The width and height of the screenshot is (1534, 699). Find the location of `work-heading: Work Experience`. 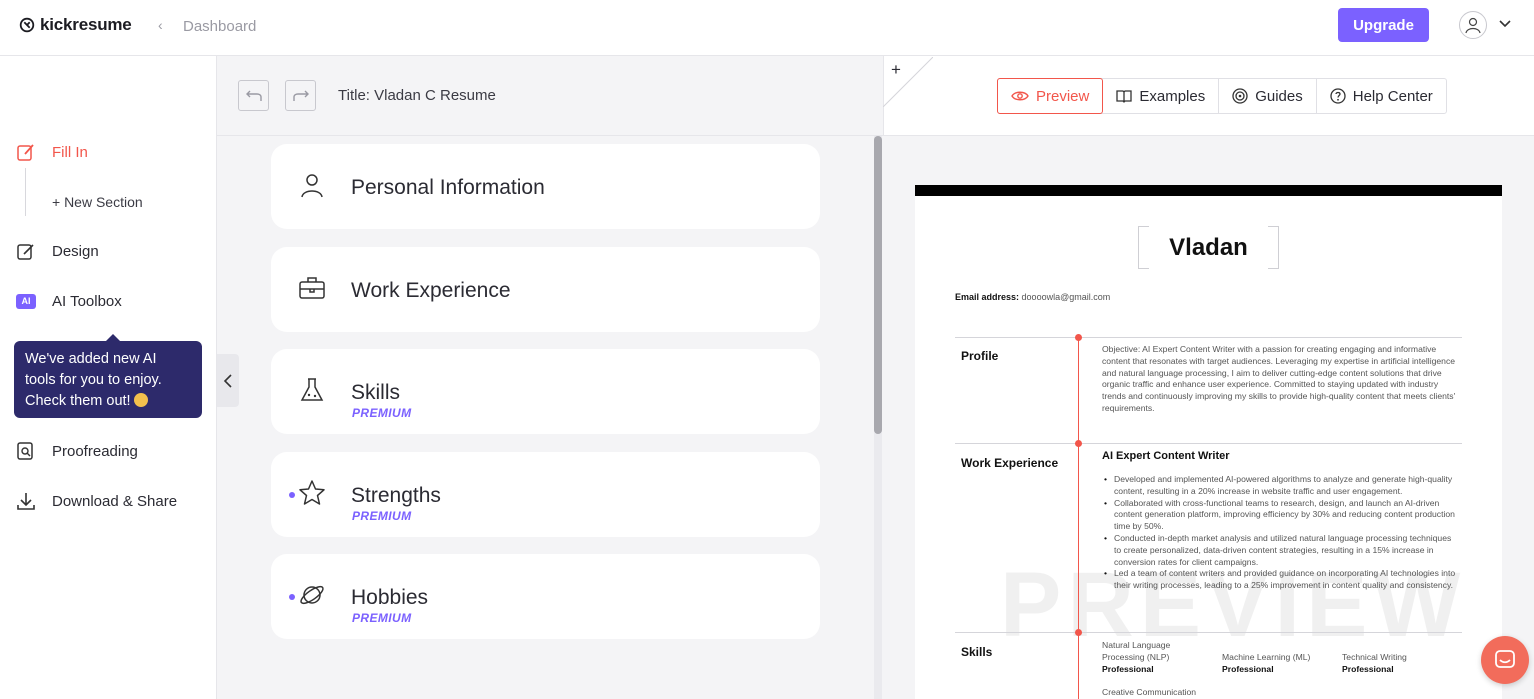

work-heading: Work Experience is located at coordinates (1010, 463).